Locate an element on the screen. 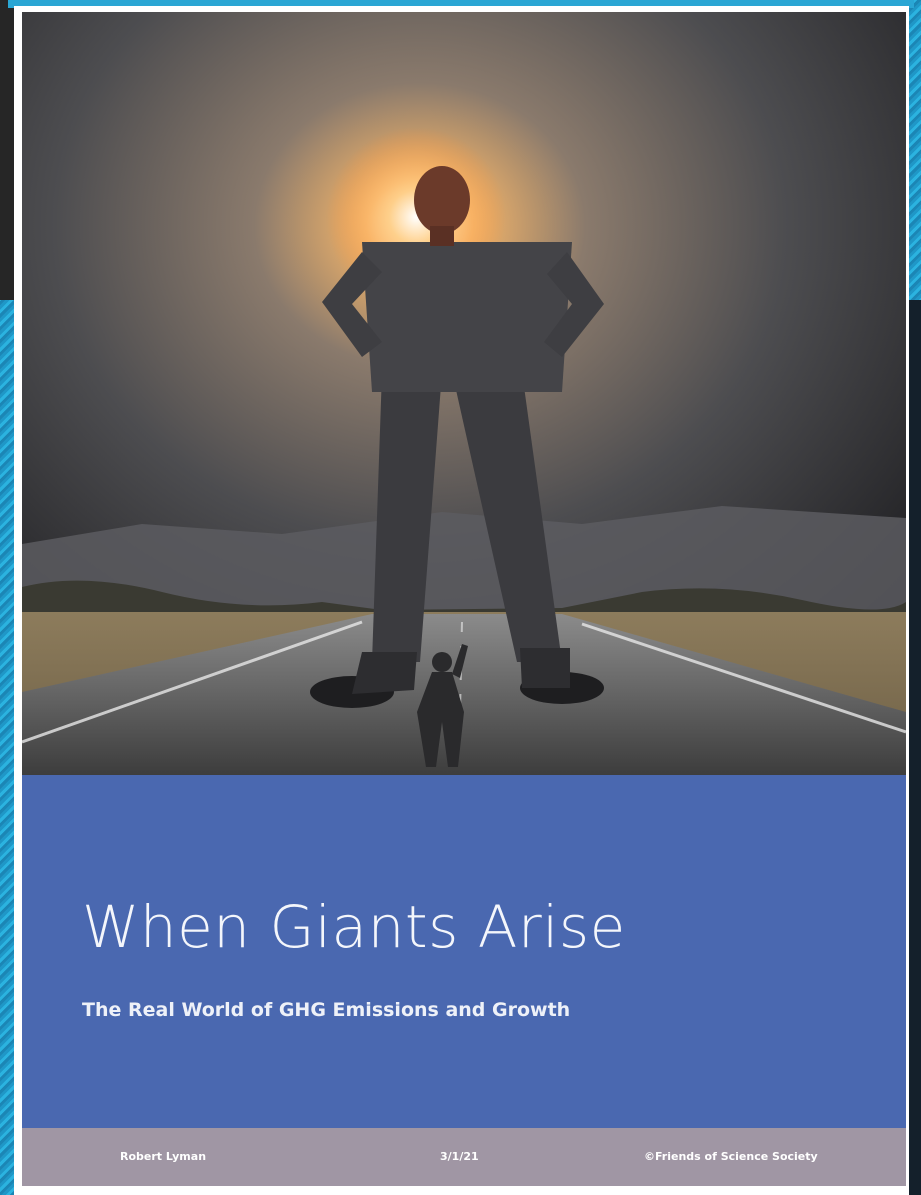  left-dark-strip is located at coordinates (7, 150).